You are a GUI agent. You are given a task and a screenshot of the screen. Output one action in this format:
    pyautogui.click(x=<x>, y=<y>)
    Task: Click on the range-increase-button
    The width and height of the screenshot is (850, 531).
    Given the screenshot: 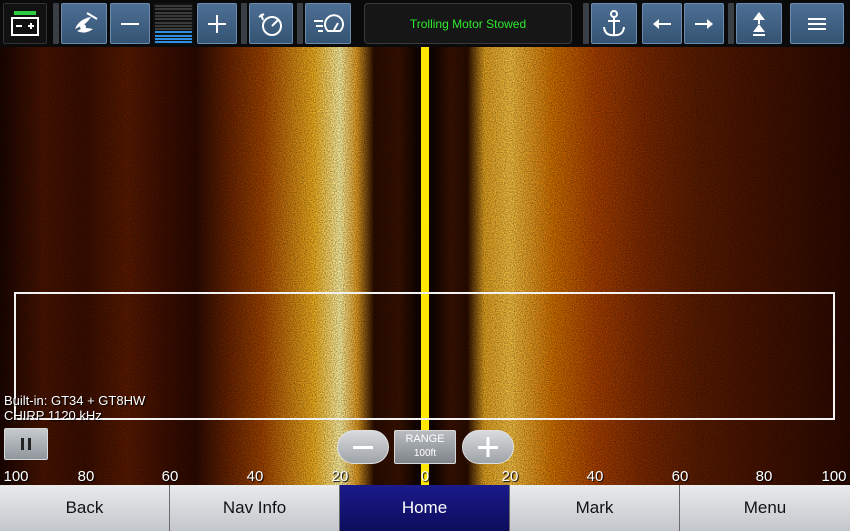 What is the action you would take?
    pyautogui.click(x=488, y=447)
    